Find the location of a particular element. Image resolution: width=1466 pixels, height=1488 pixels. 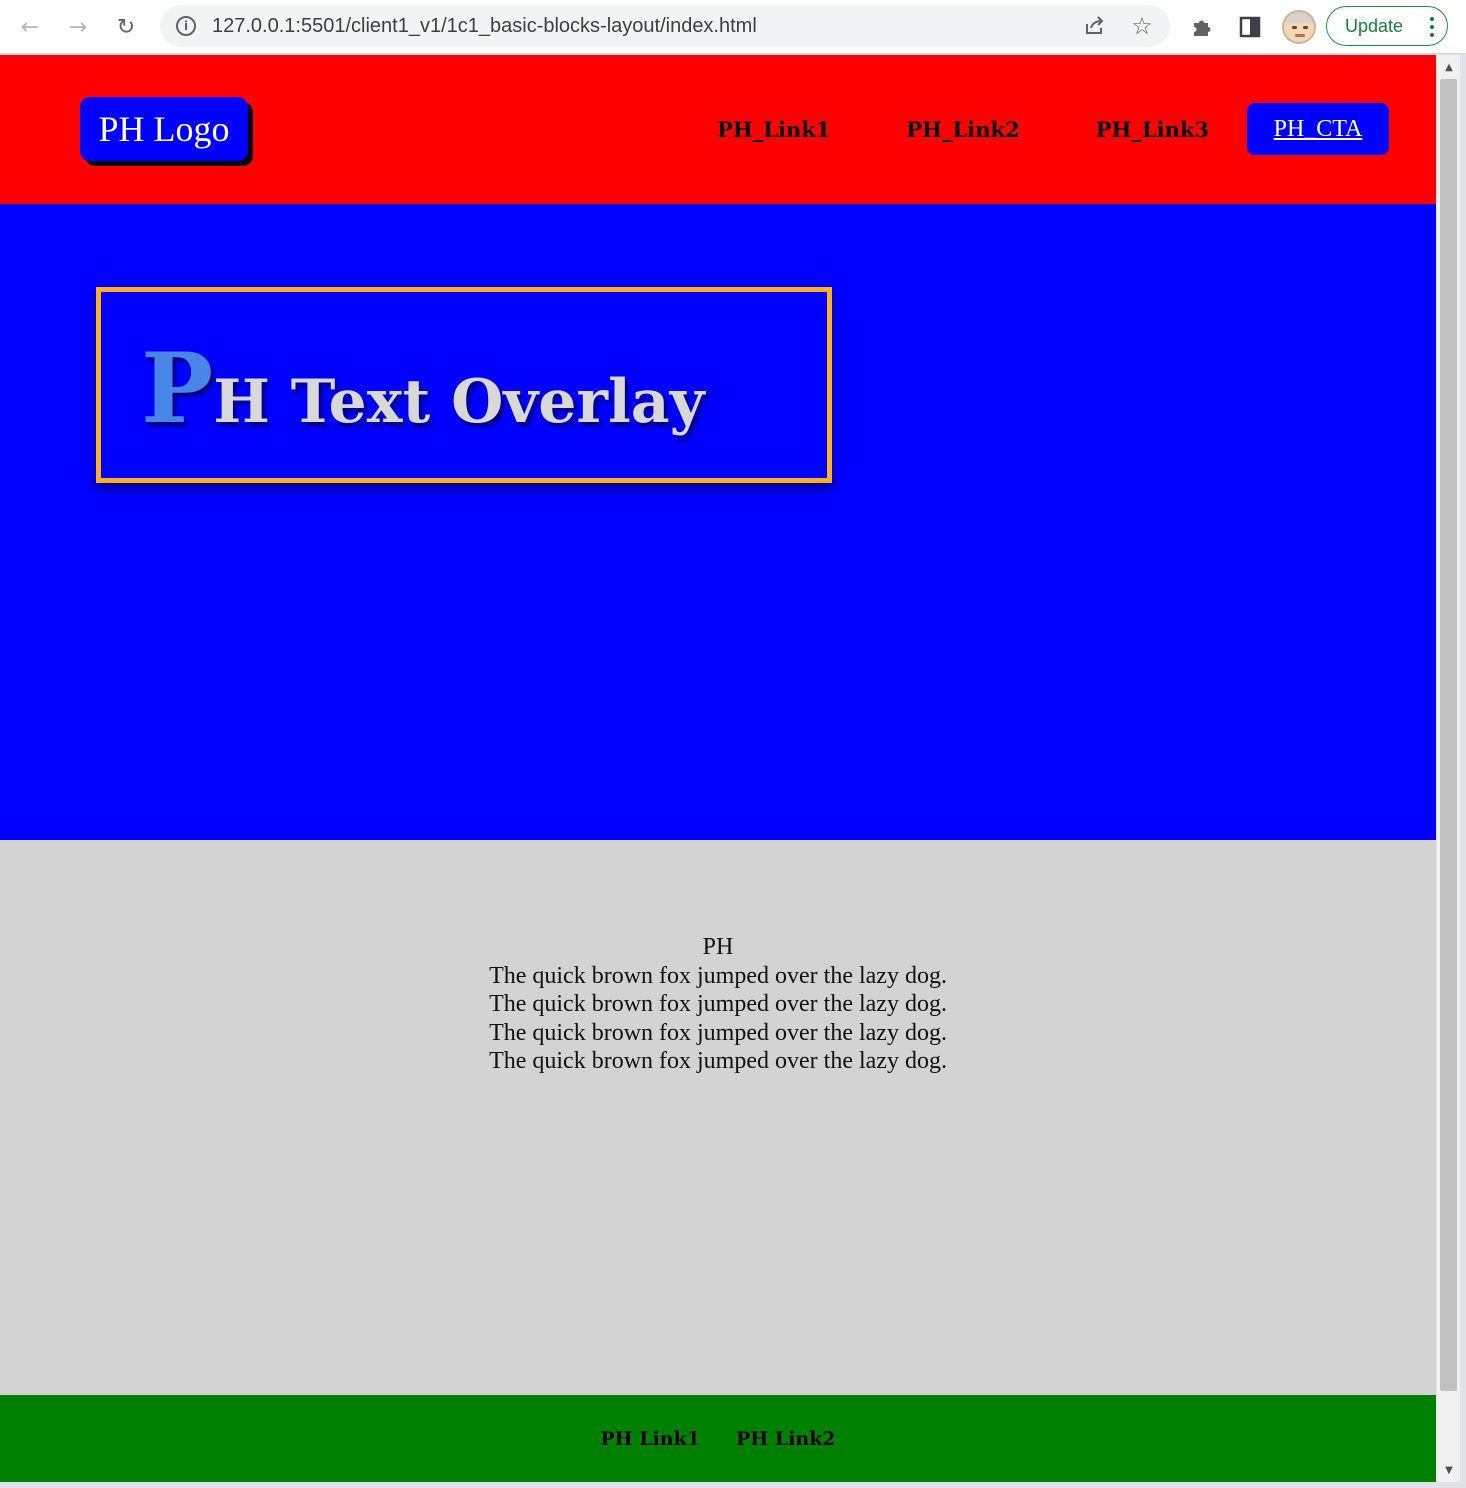

kebab-menu-icon is located at coordinates (1432, 27).